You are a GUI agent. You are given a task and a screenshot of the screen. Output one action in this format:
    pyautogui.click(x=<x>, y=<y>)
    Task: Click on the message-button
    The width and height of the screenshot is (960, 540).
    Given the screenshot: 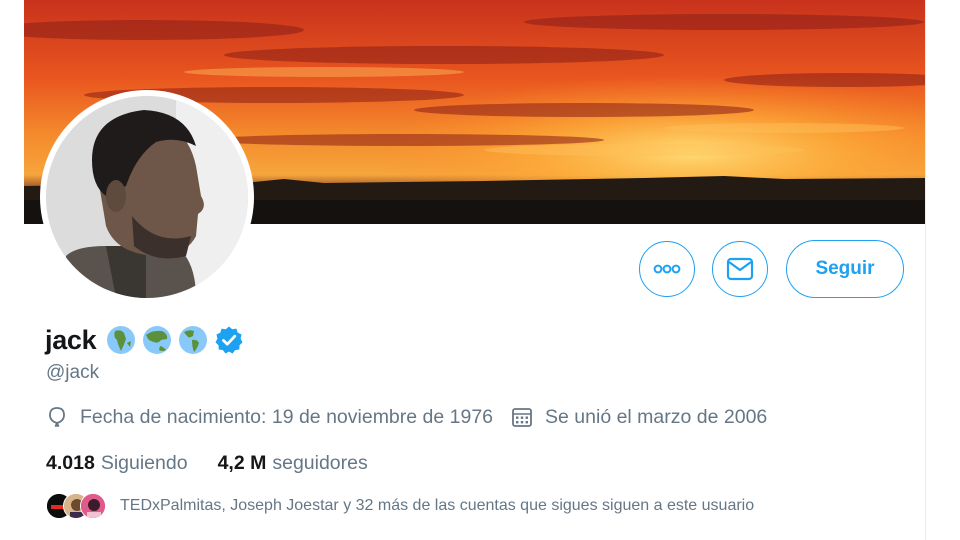 What is the action you would take?
    pyautogui.click(x=740, y=269)
    